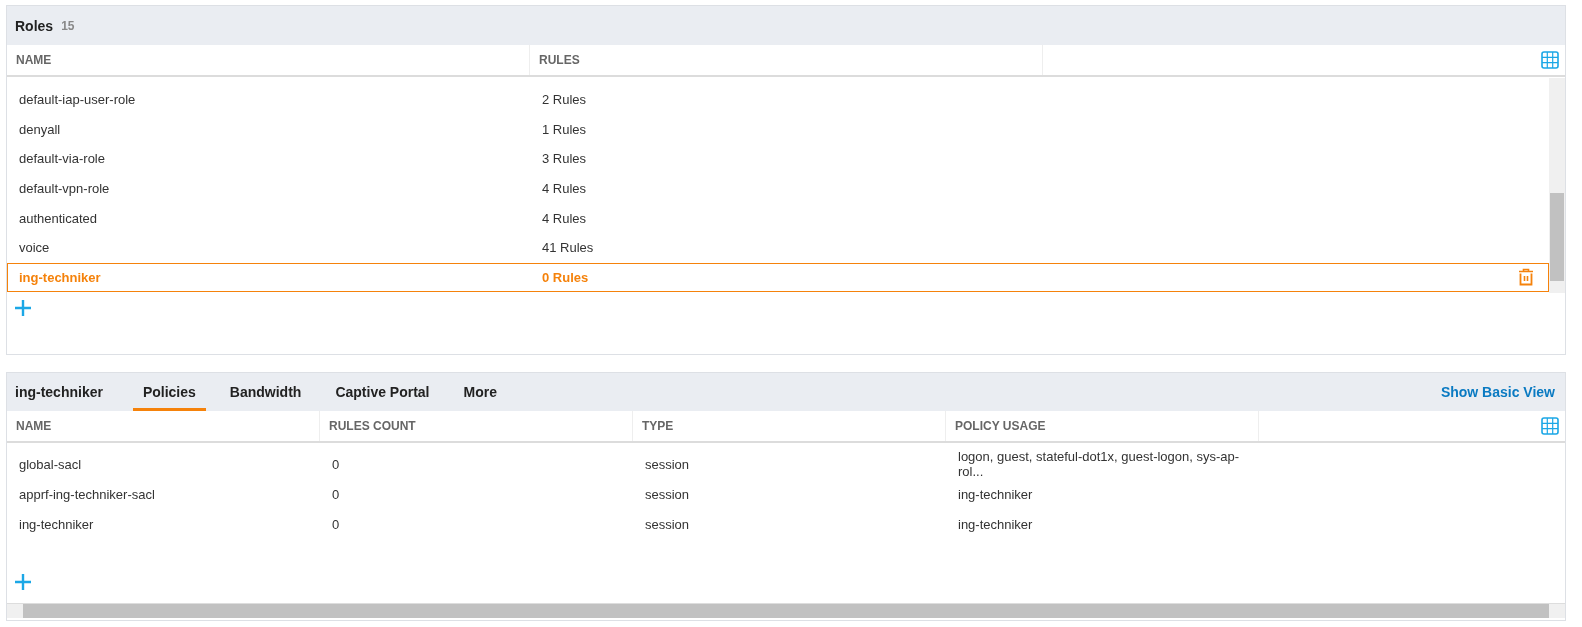 The width and height of the screenshot is (1582, 627). What do you see at coordinates (1102, 426) in the screenshot?
I see `column-header: POLICY USAGE` at bounding box center [1102, 426].